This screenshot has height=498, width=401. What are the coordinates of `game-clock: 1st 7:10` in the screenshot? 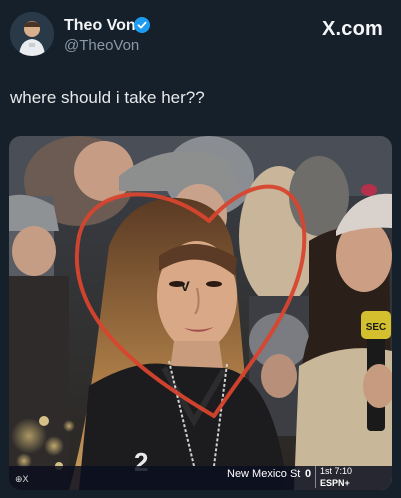 It's located at (336, 471).